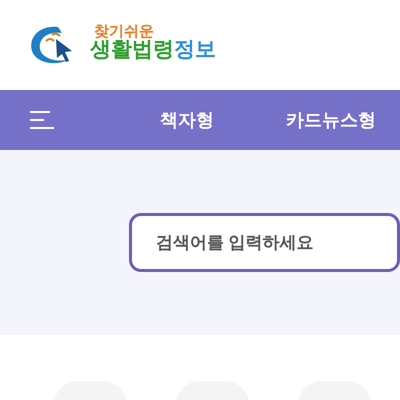  Describe the element at coordinates (124, 31) in the screenshot. I see `logo-tagline: 찾기쉬운` at that location.